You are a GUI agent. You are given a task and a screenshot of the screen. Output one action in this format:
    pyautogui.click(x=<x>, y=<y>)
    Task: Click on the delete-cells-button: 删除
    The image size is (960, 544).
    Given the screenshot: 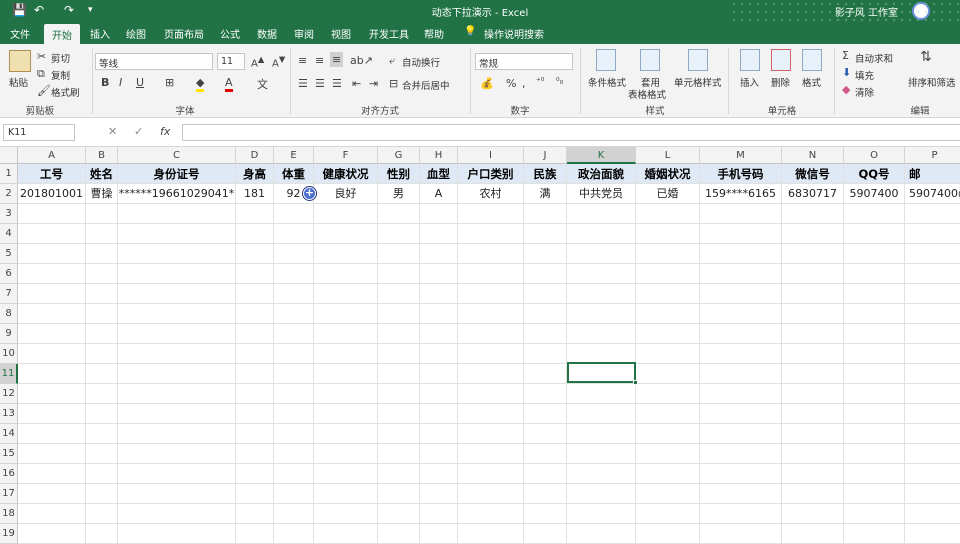 What is the action you would take?
    pyautogui.click(x=780, y=82)
    